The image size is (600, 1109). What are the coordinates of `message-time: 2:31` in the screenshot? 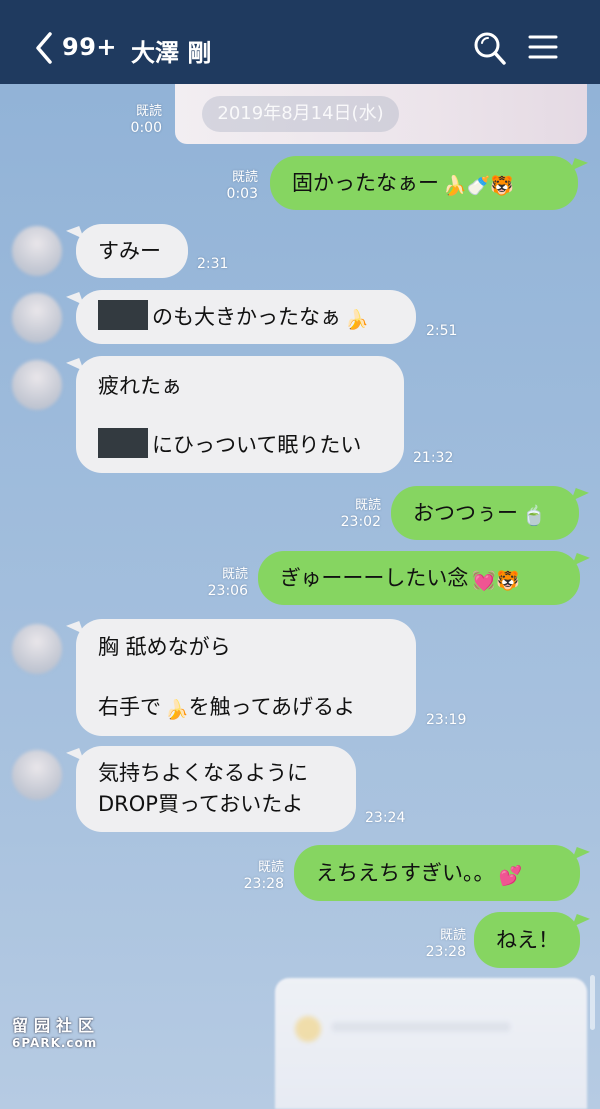 It's located at (213, 264).